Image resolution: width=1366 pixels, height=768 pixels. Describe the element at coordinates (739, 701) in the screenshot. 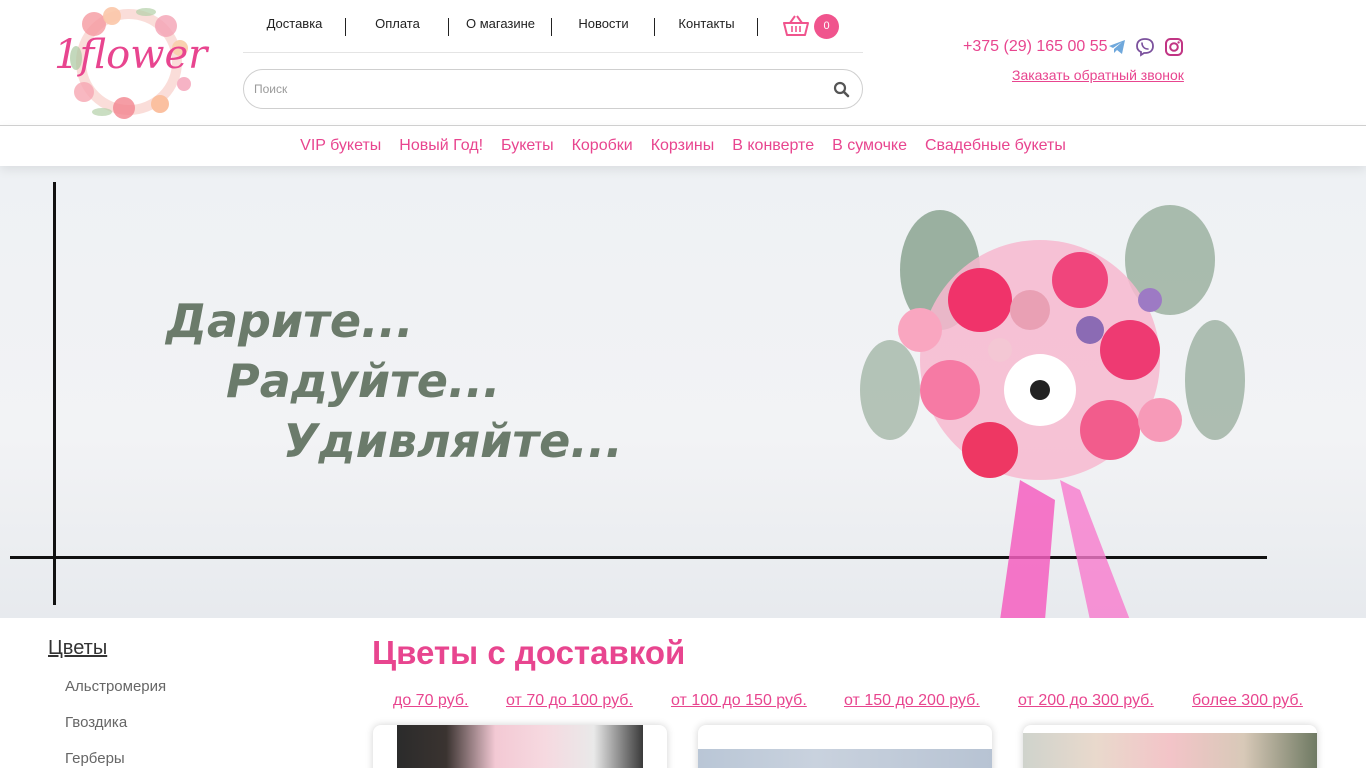

I see `price-filter-100-150: от 100 до 150 руб.` at that location.